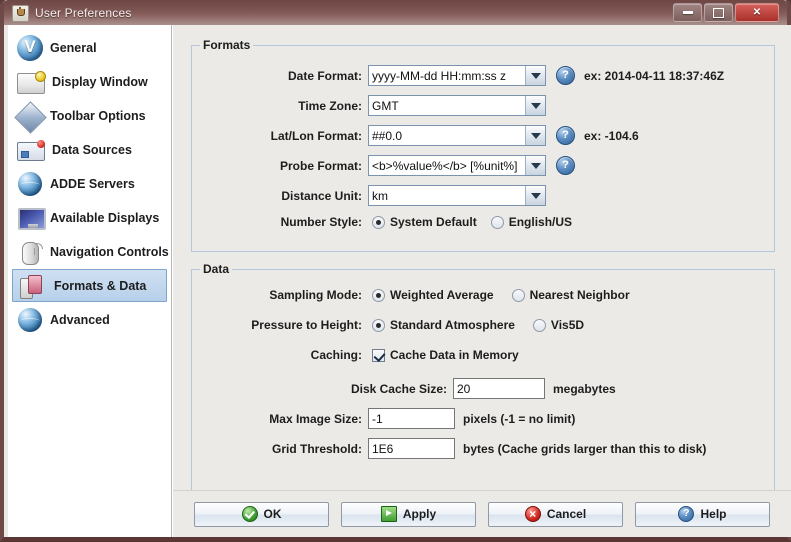  What do you see at coordinates (452, 325) in the screenshot?
I see `radio-label: Standard Atmosphere` at bounding box center [452, 325].